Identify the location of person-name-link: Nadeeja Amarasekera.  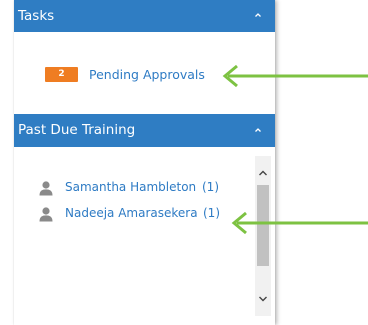
(131, 213).